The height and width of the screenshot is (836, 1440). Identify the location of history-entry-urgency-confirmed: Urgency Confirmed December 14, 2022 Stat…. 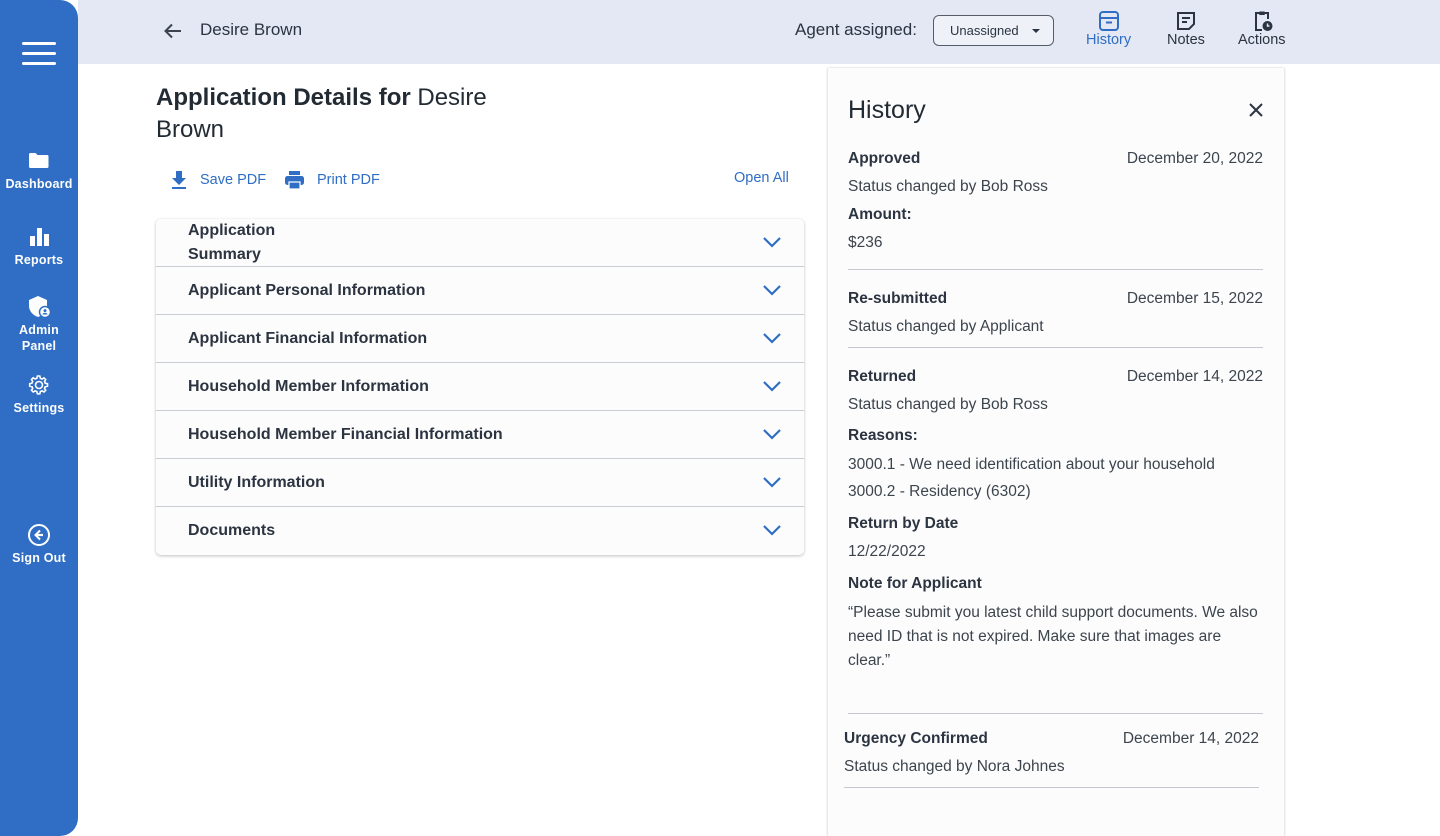
(1051, 753).